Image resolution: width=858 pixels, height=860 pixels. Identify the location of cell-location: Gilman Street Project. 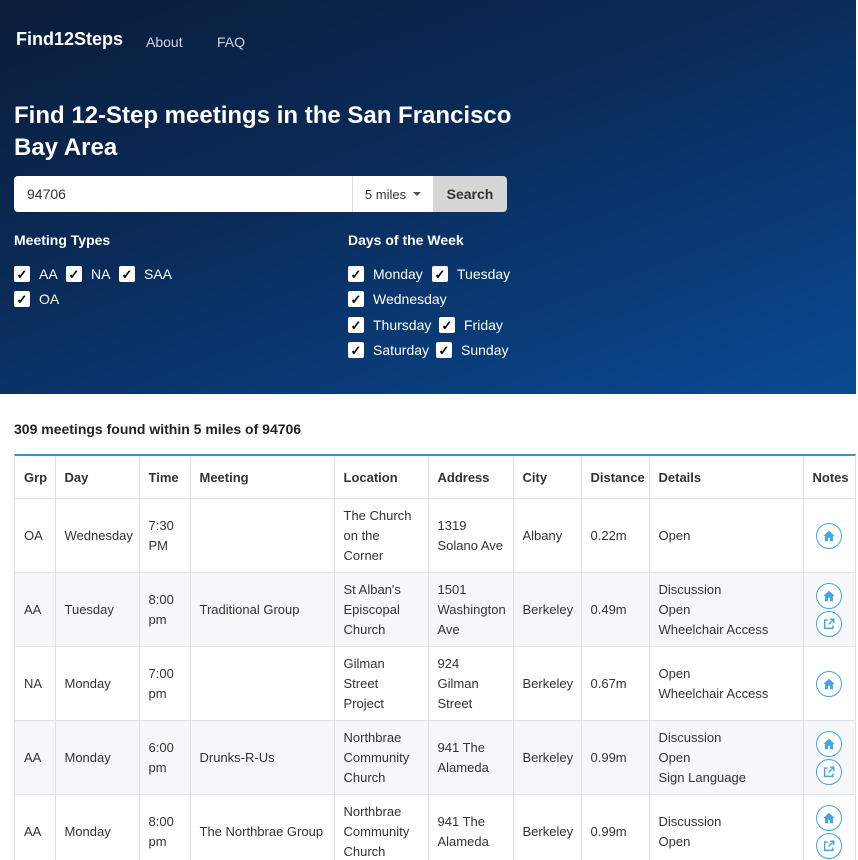
(381, 684).